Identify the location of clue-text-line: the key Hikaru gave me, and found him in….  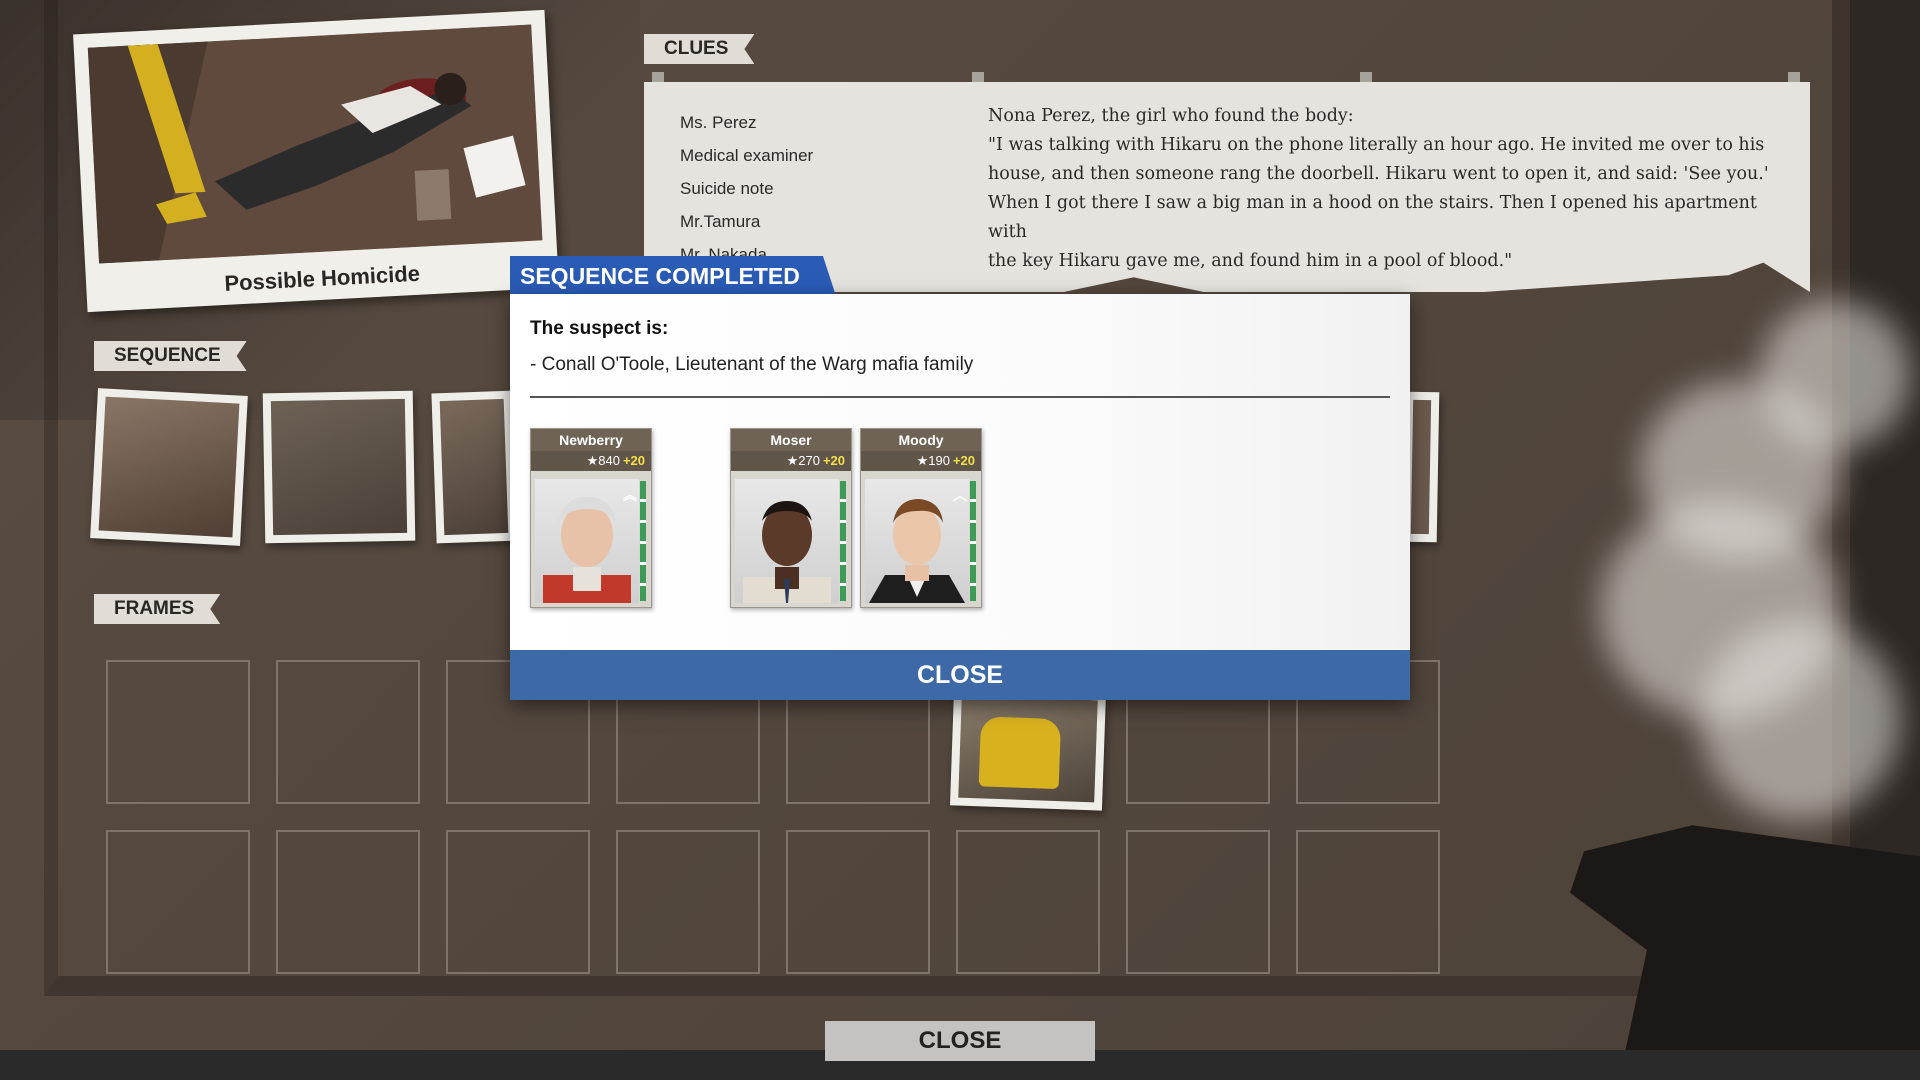
(1250, 261).